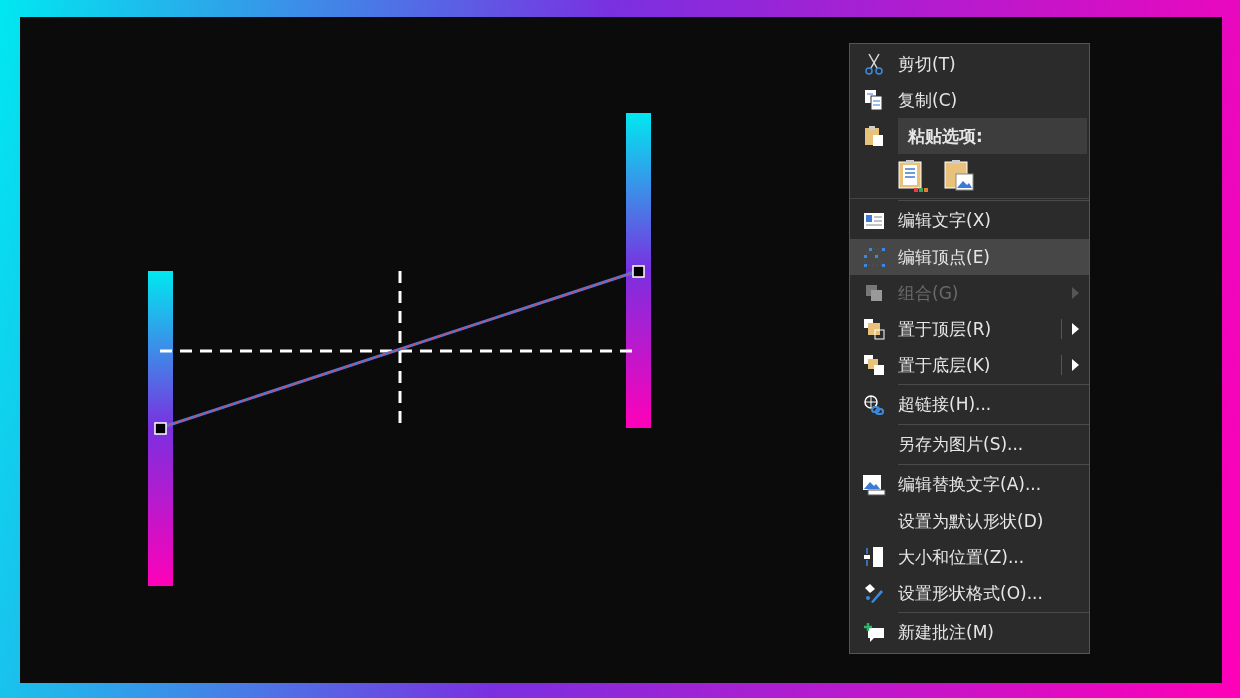  What do you see at coordinates (969, 365) in the screenshot?
I see `menu-item: 置于底层(K)` at bounding box center [969, 365].